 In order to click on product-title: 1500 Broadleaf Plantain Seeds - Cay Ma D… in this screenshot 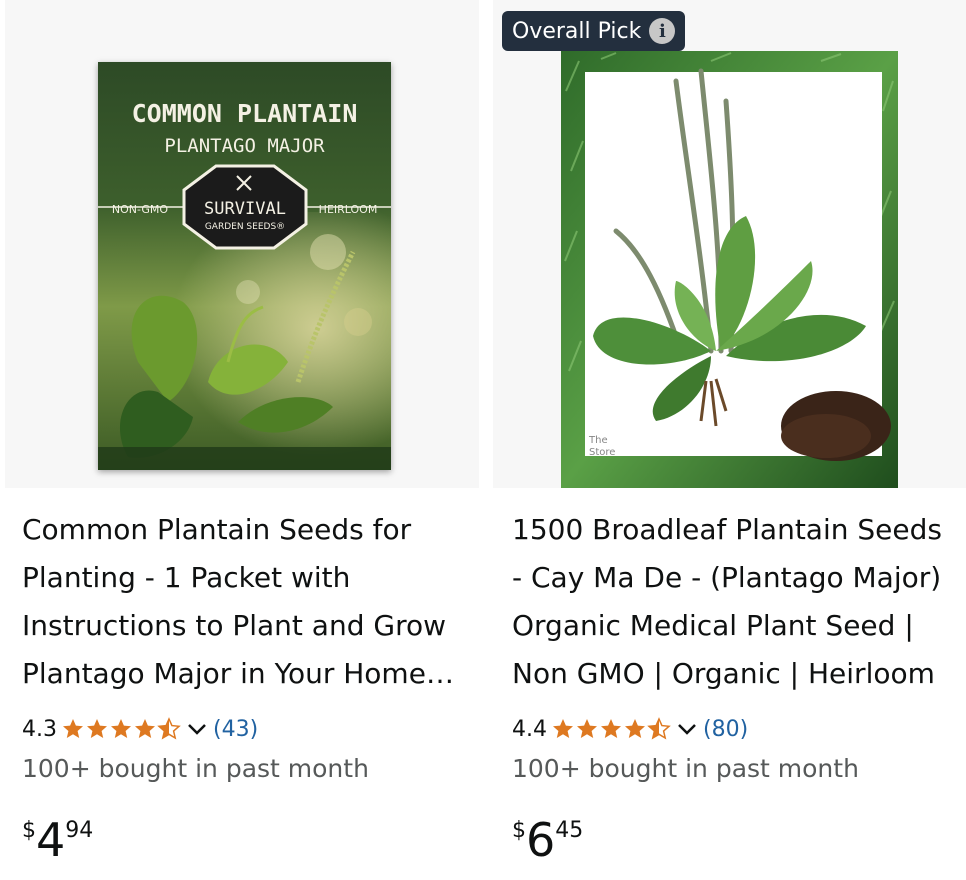, I will do `click(732, 602)`.